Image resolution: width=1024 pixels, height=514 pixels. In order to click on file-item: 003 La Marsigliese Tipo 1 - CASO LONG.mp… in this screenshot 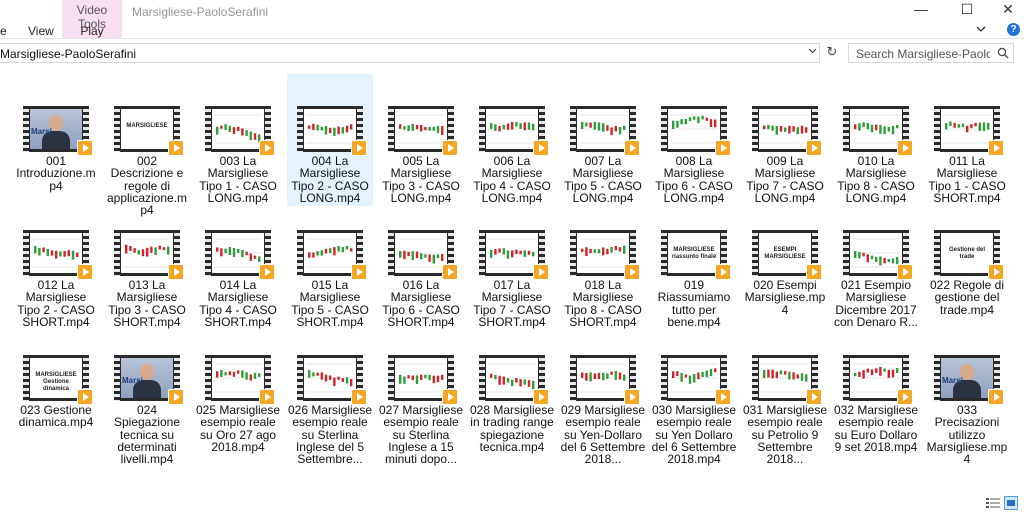, I will do `click(238, 140)`.